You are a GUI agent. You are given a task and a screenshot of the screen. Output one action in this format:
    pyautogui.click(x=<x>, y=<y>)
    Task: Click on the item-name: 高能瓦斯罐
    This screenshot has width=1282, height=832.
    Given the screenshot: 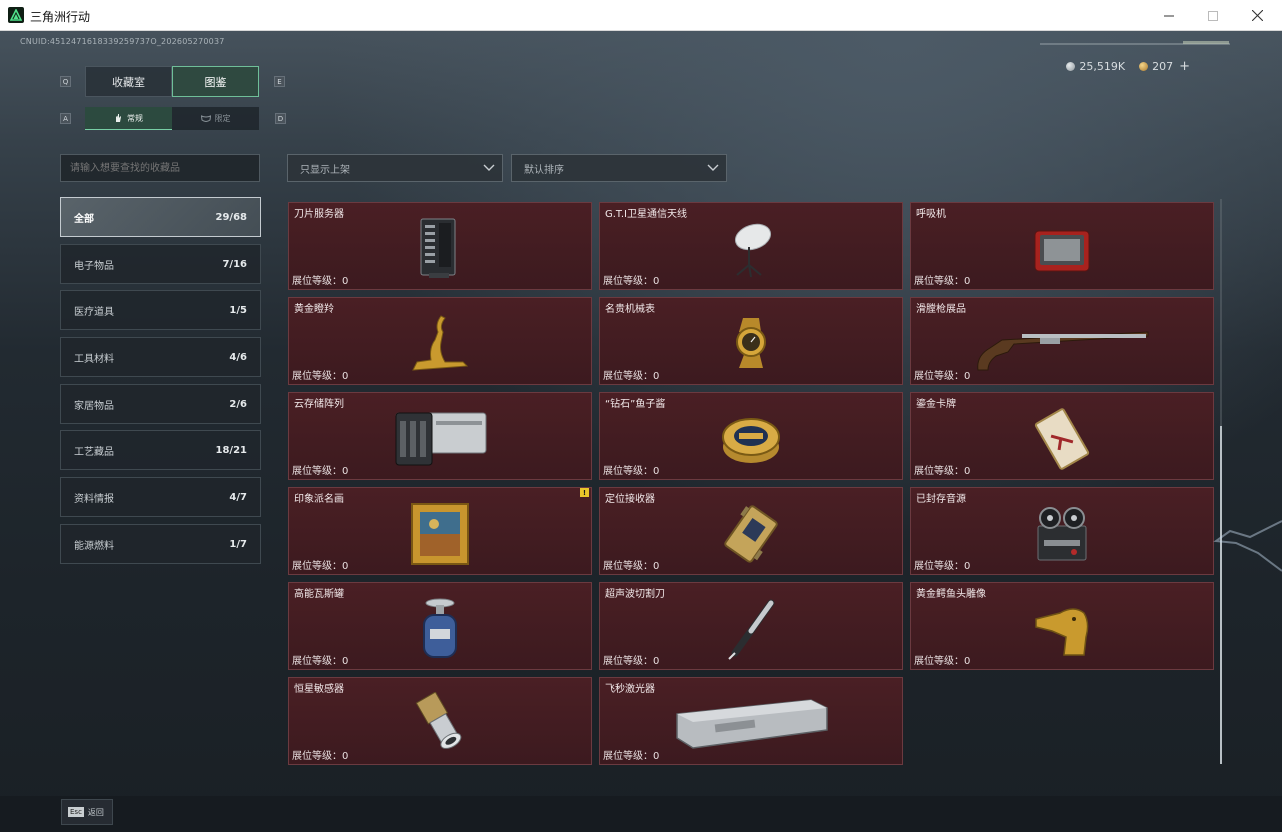 What is the action you would take?
    pyautogui.click(x=319, y=594)
    